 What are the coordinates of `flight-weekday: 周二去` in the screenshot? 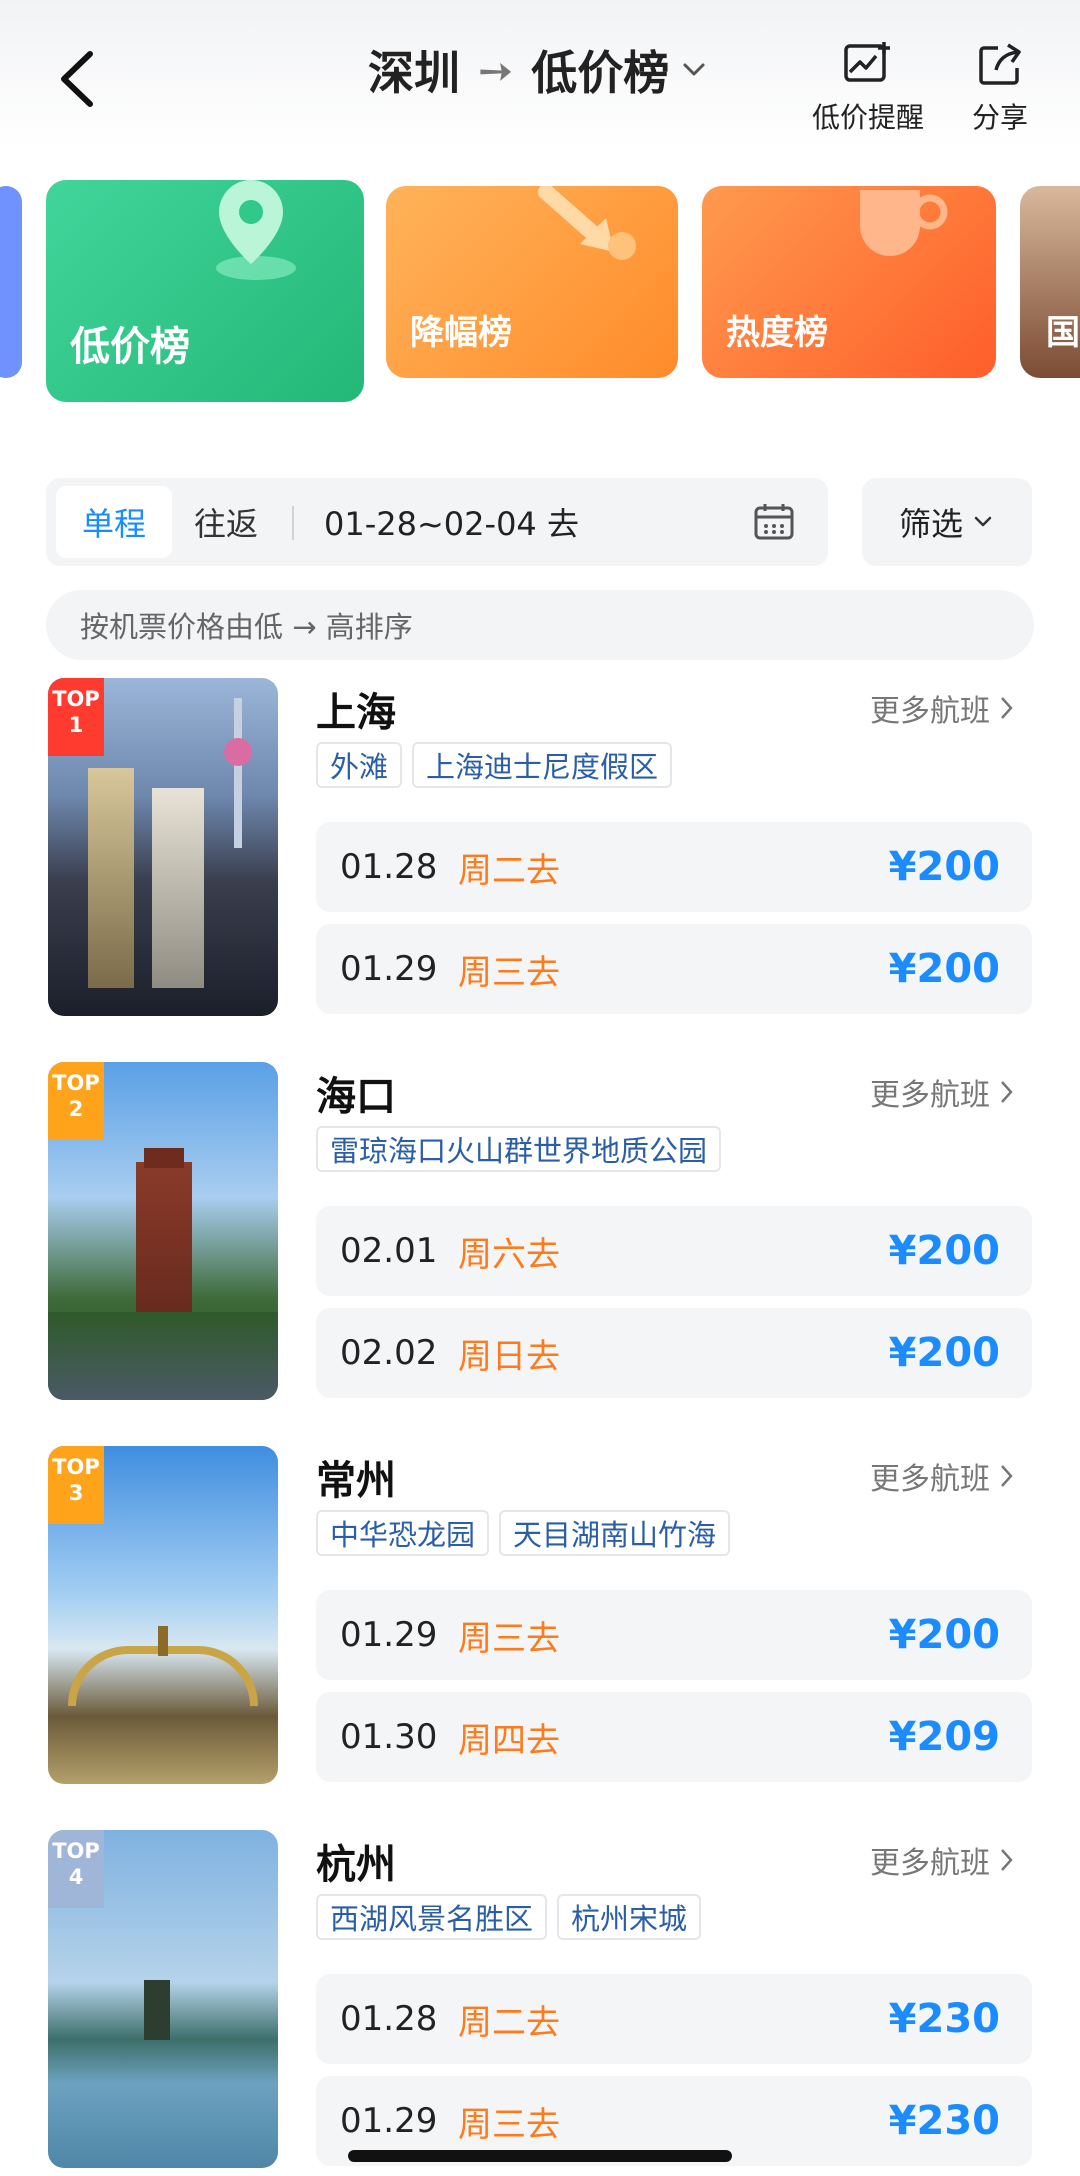 It's located at (509, 2022).